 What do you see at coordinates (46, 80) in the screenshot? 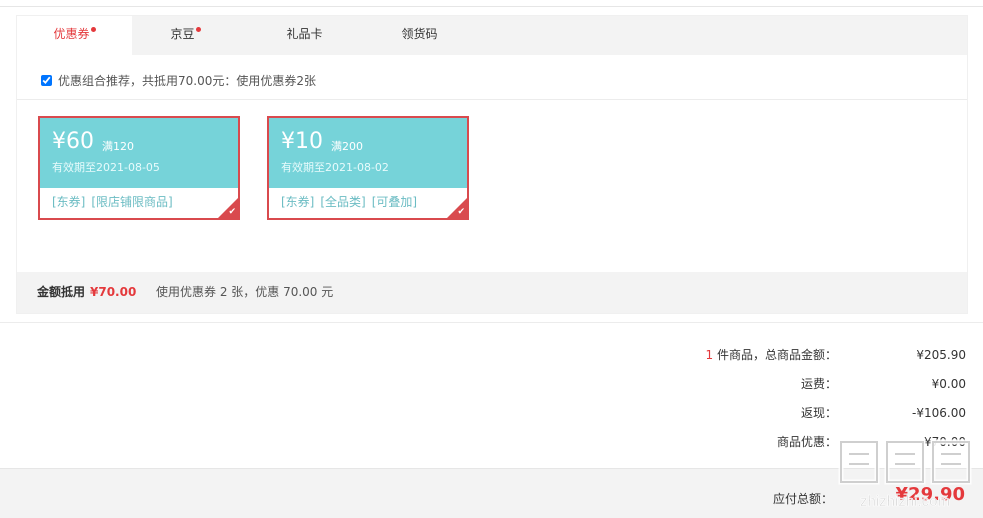
I see `recommend-checkbox` at bounding box center [46, 80].